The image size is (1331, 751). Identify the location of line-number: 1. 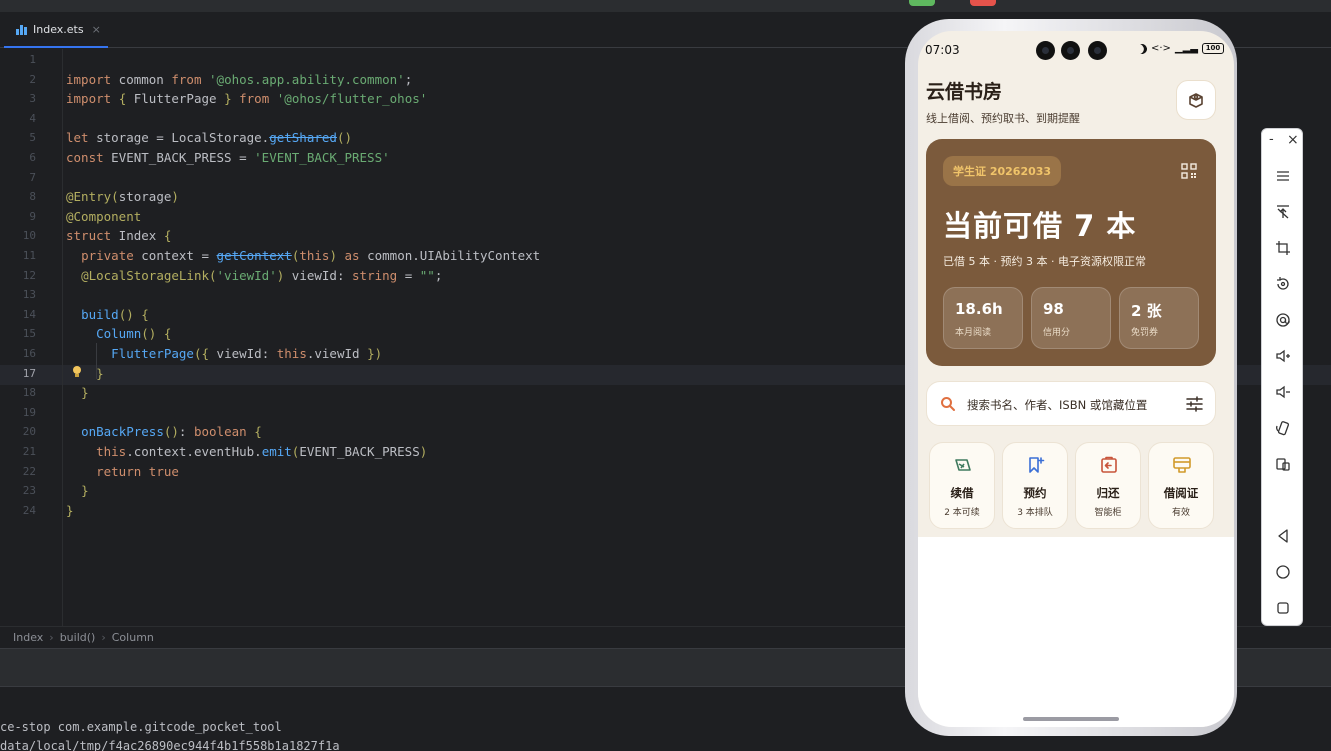
(32, 59).